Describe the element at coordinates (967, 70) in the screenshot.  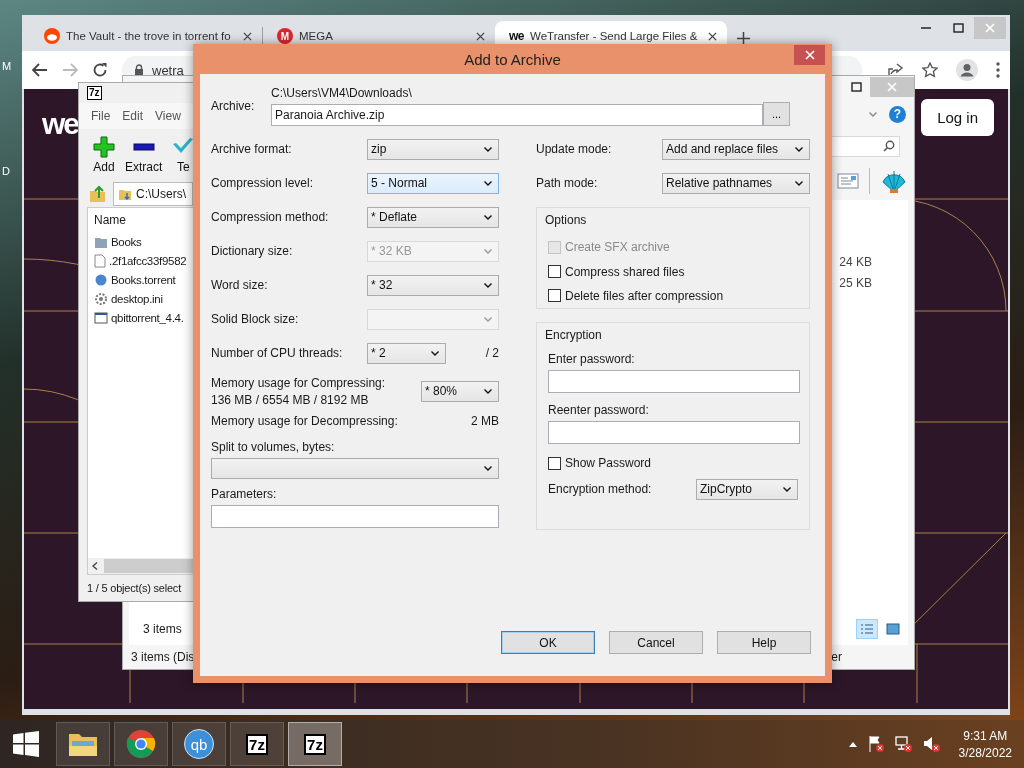
I see `profile-icon` at that location.